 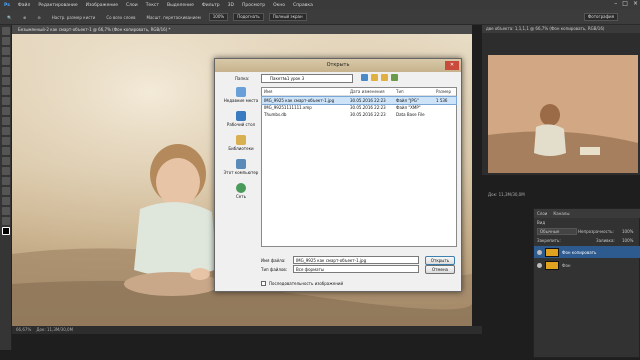 I want to click on foreground-color-swatch, so click(x=5, y=231).